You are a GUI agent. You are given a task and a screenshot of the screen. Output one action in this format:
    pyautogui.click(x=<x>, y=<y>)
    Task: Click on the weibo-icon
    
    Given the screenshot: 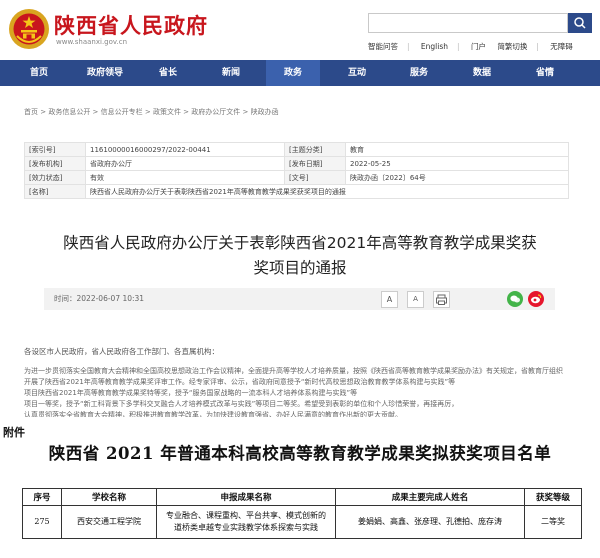 What is the action you would take?
    pyautogui.click(x=536, y=299)
    